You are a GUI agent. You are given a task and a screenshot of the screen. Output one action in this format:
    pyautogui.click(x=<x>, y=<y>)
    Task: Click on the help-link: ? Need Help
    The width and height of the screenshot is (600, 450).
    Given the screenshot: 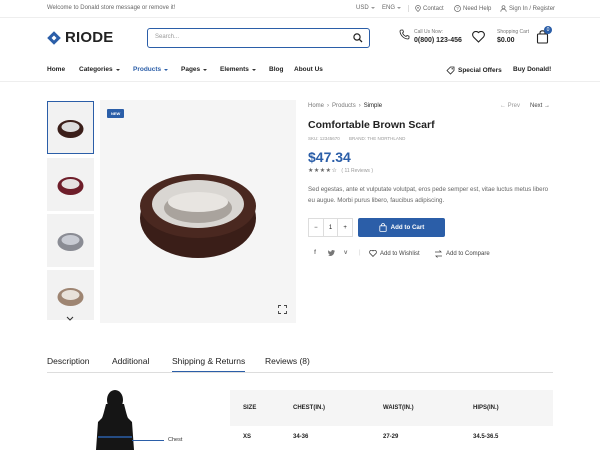 What is the action you would take?
    pyautogui.click(x=472, y=8)
    